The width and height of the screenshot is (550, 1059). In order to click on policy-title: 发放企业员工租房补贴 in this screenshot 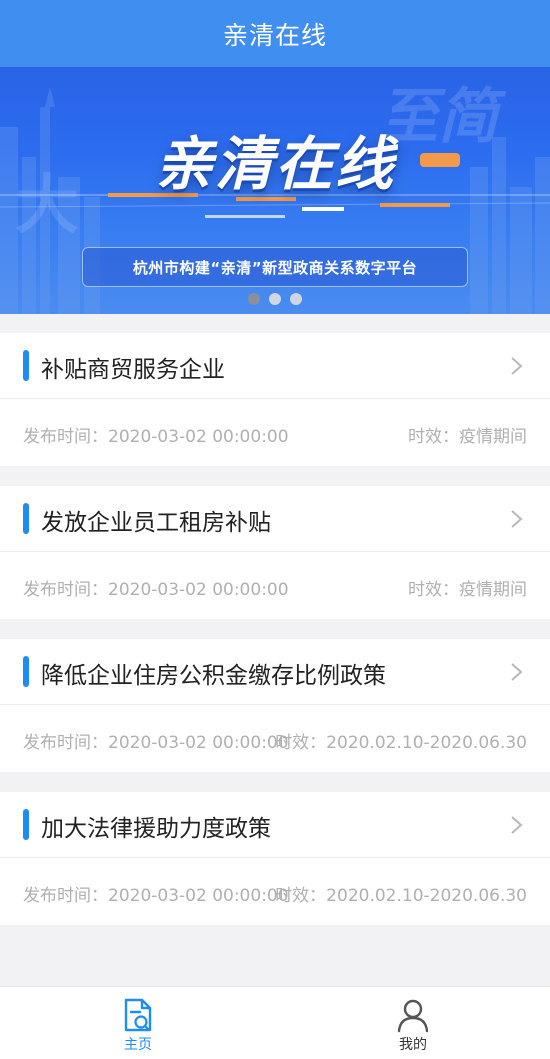, I will do `click(156, 523)`.